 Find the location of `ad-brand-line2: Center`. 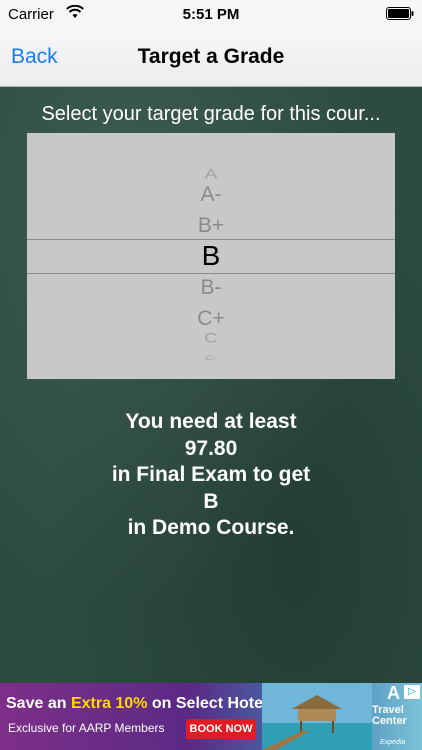

ad-brand-line2: Center is located at coordinates (389, 721).